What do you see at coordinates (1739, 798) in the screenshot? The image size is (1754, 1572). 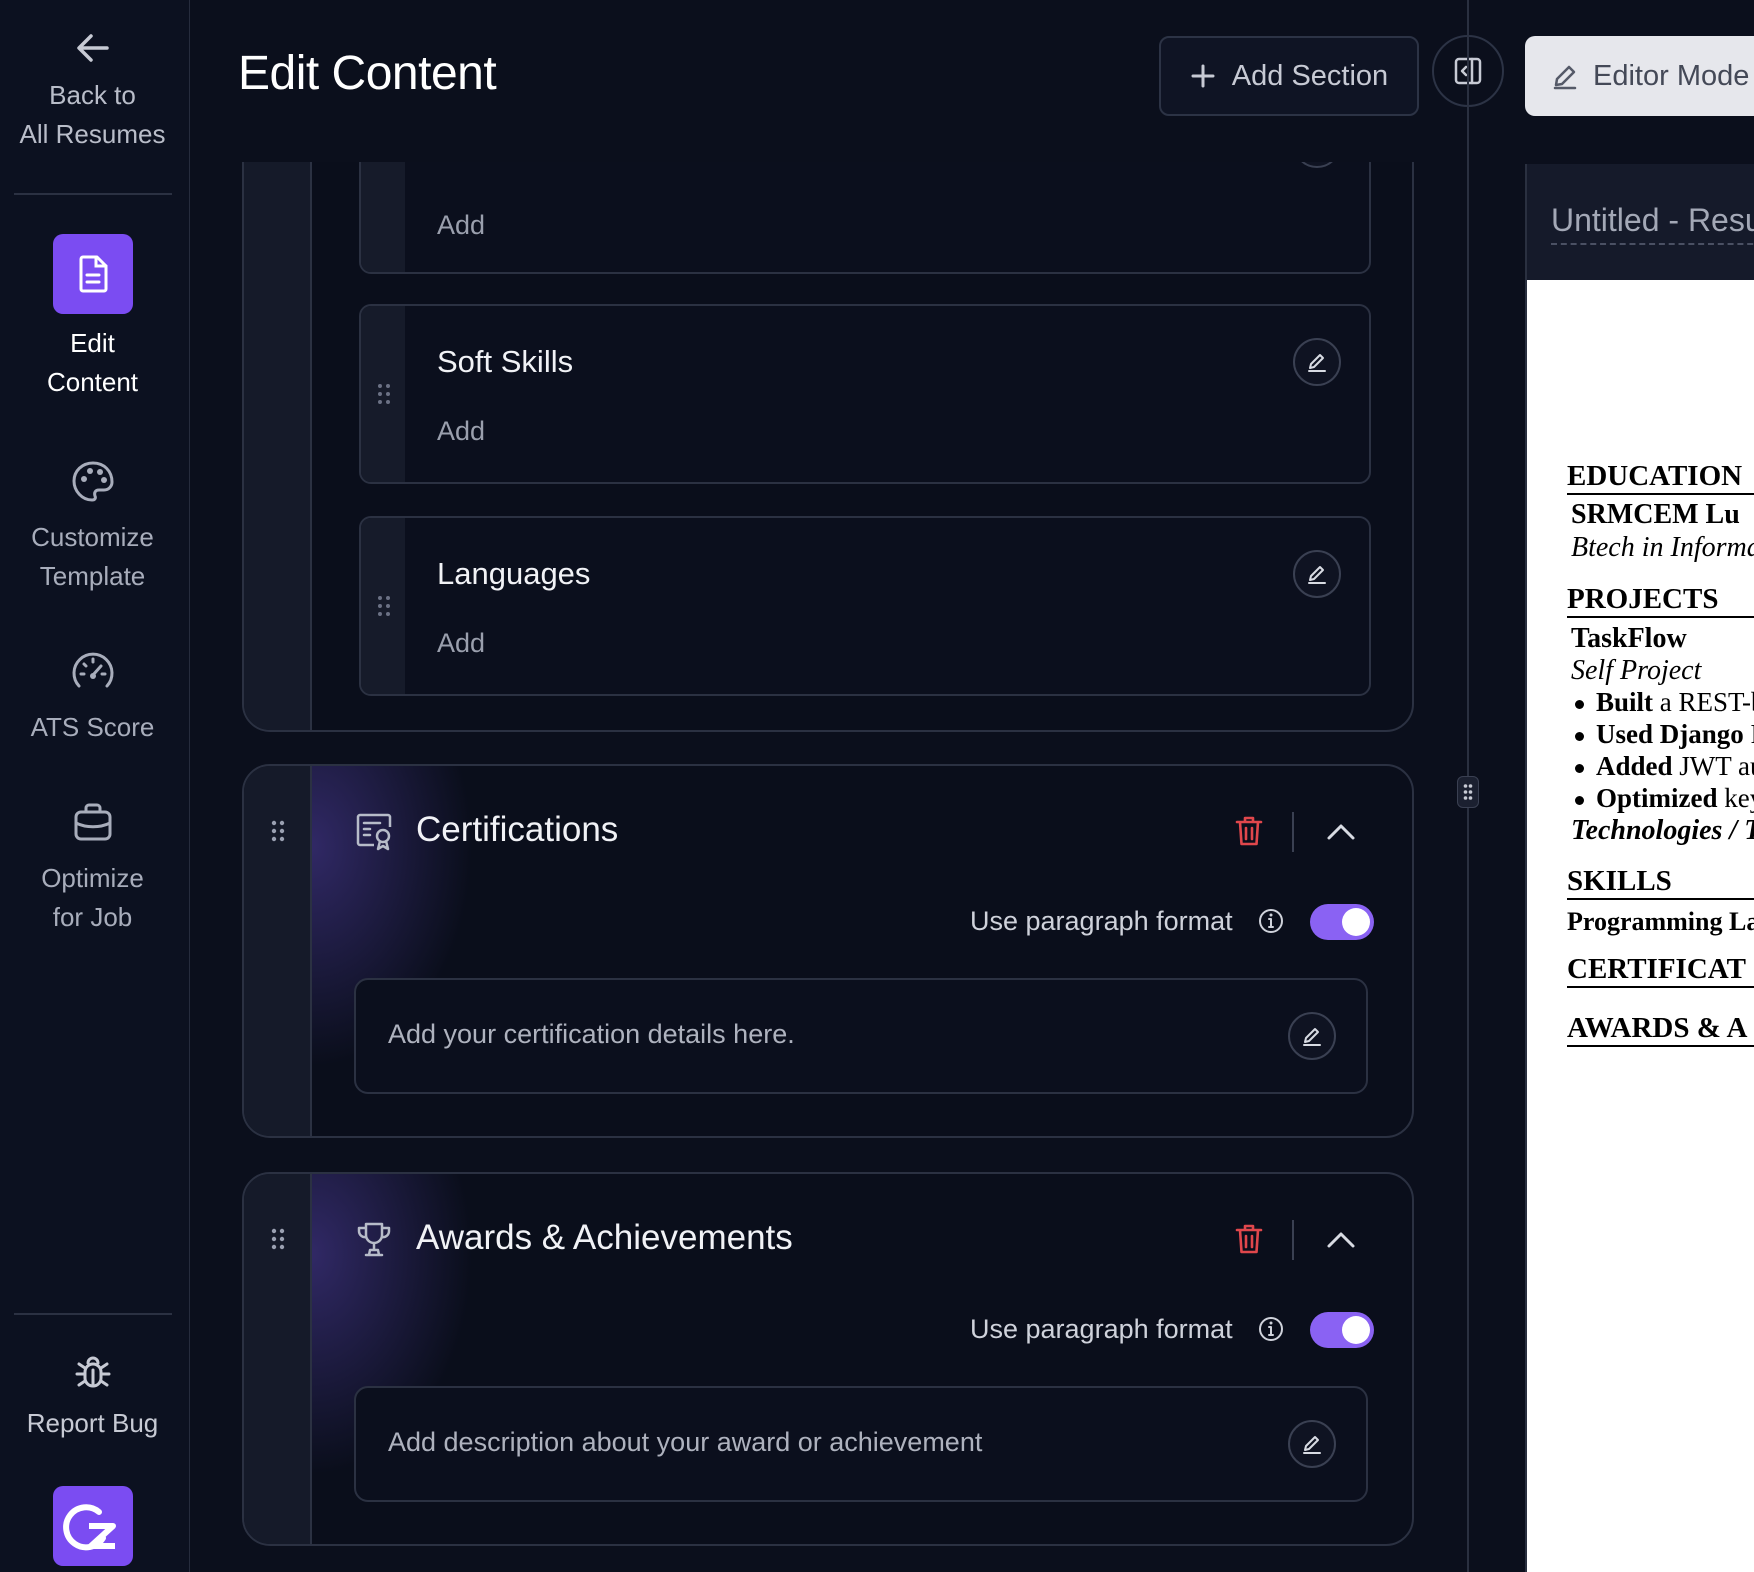 I see `bullet-text: key` at bounding box center [1739, 798].